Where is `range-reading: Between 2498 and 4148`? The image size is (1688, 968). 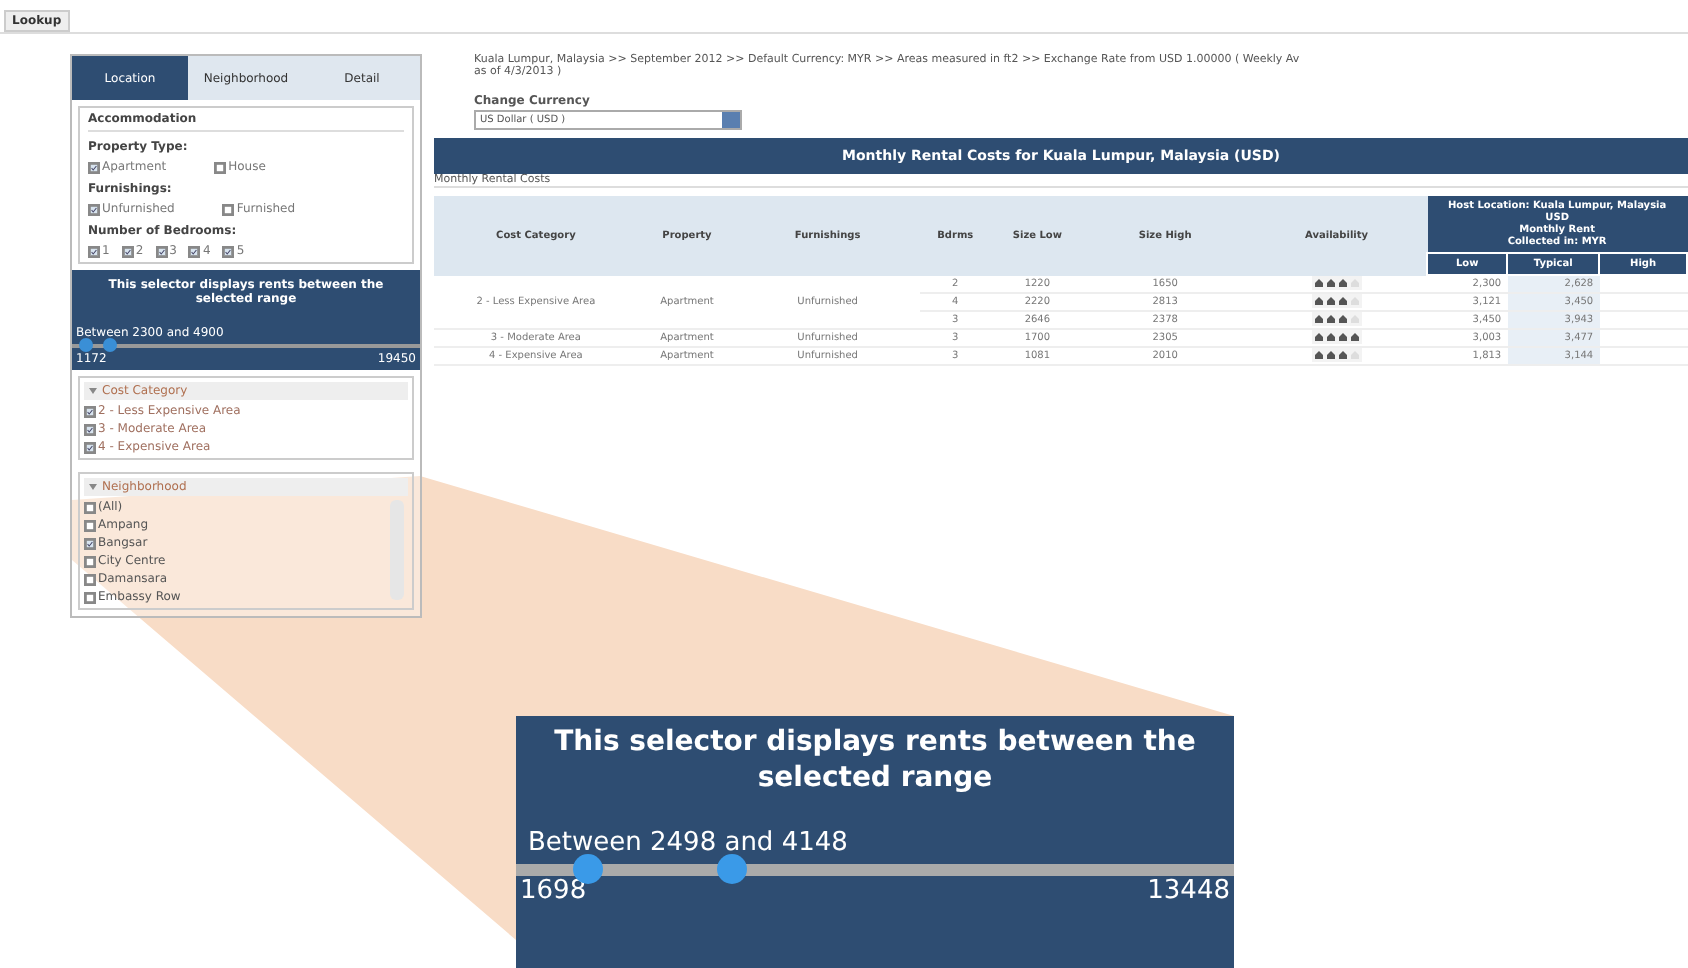
range-reading: Between 2498 and 4148 is located at coordinates (688, 843).